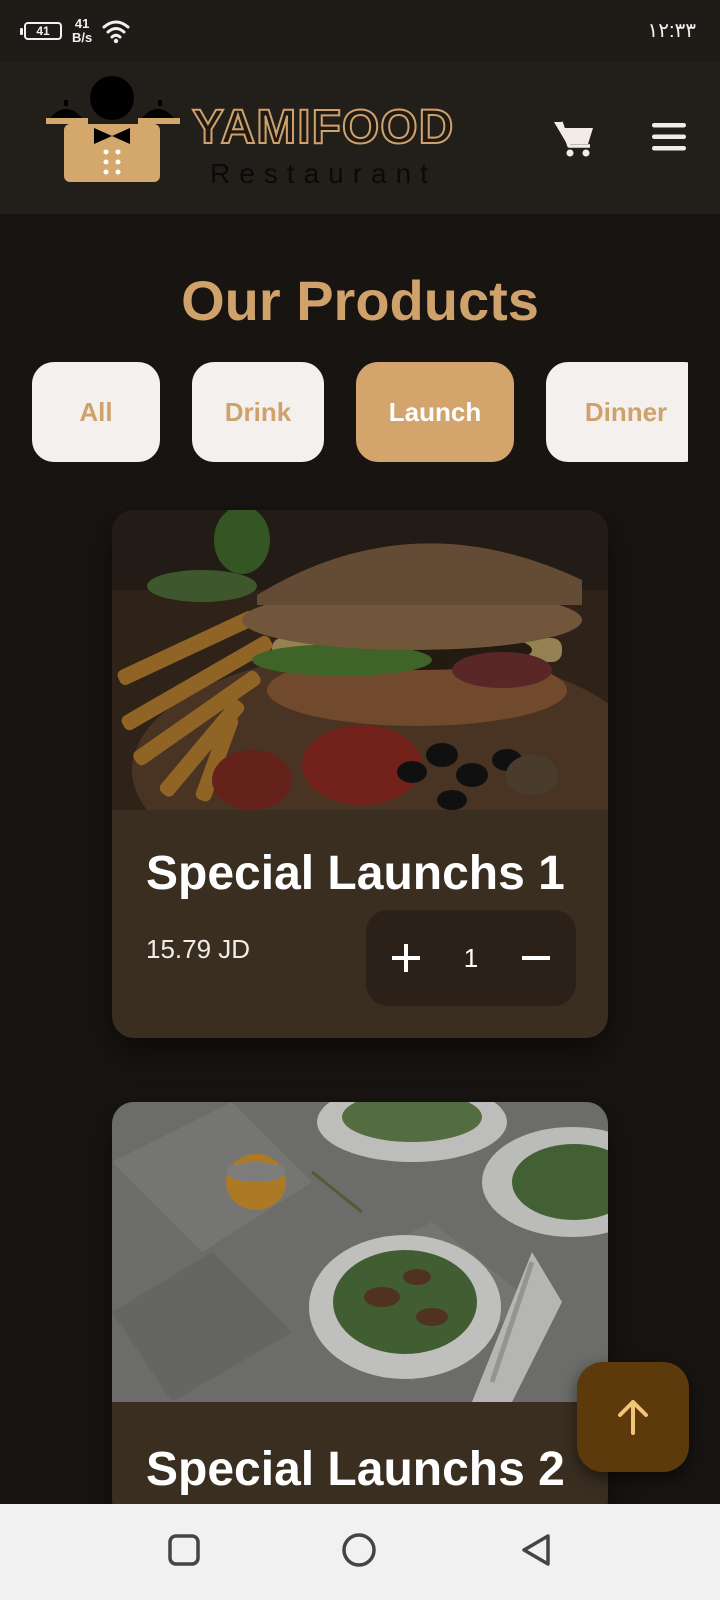 This screenshot has height=1600, width=720. I want to click on quantity-stepper: 1, so click(471, 958).